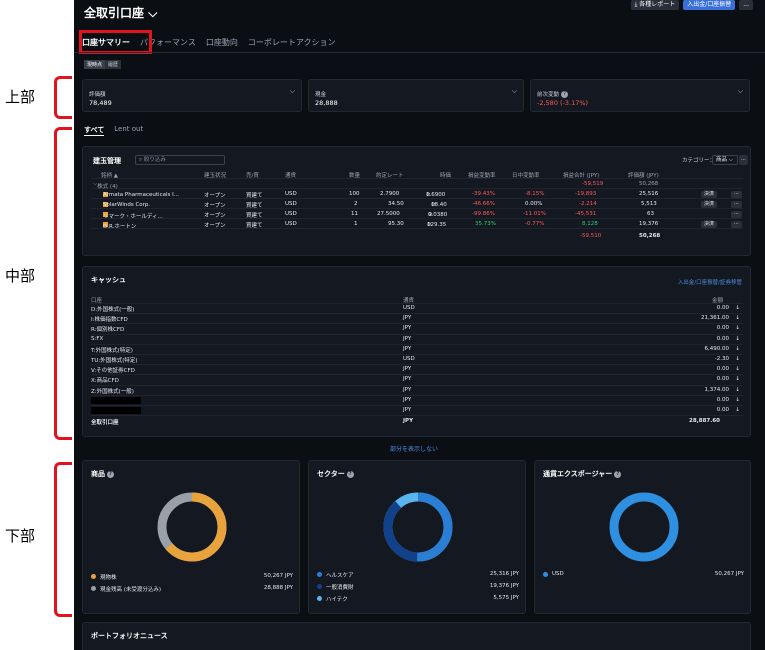 The height and width of the screenshot is (650, 765). Describe the element at coordinates (141, 160) in the screenshot. I see `search-icon: ⌕` at that location.